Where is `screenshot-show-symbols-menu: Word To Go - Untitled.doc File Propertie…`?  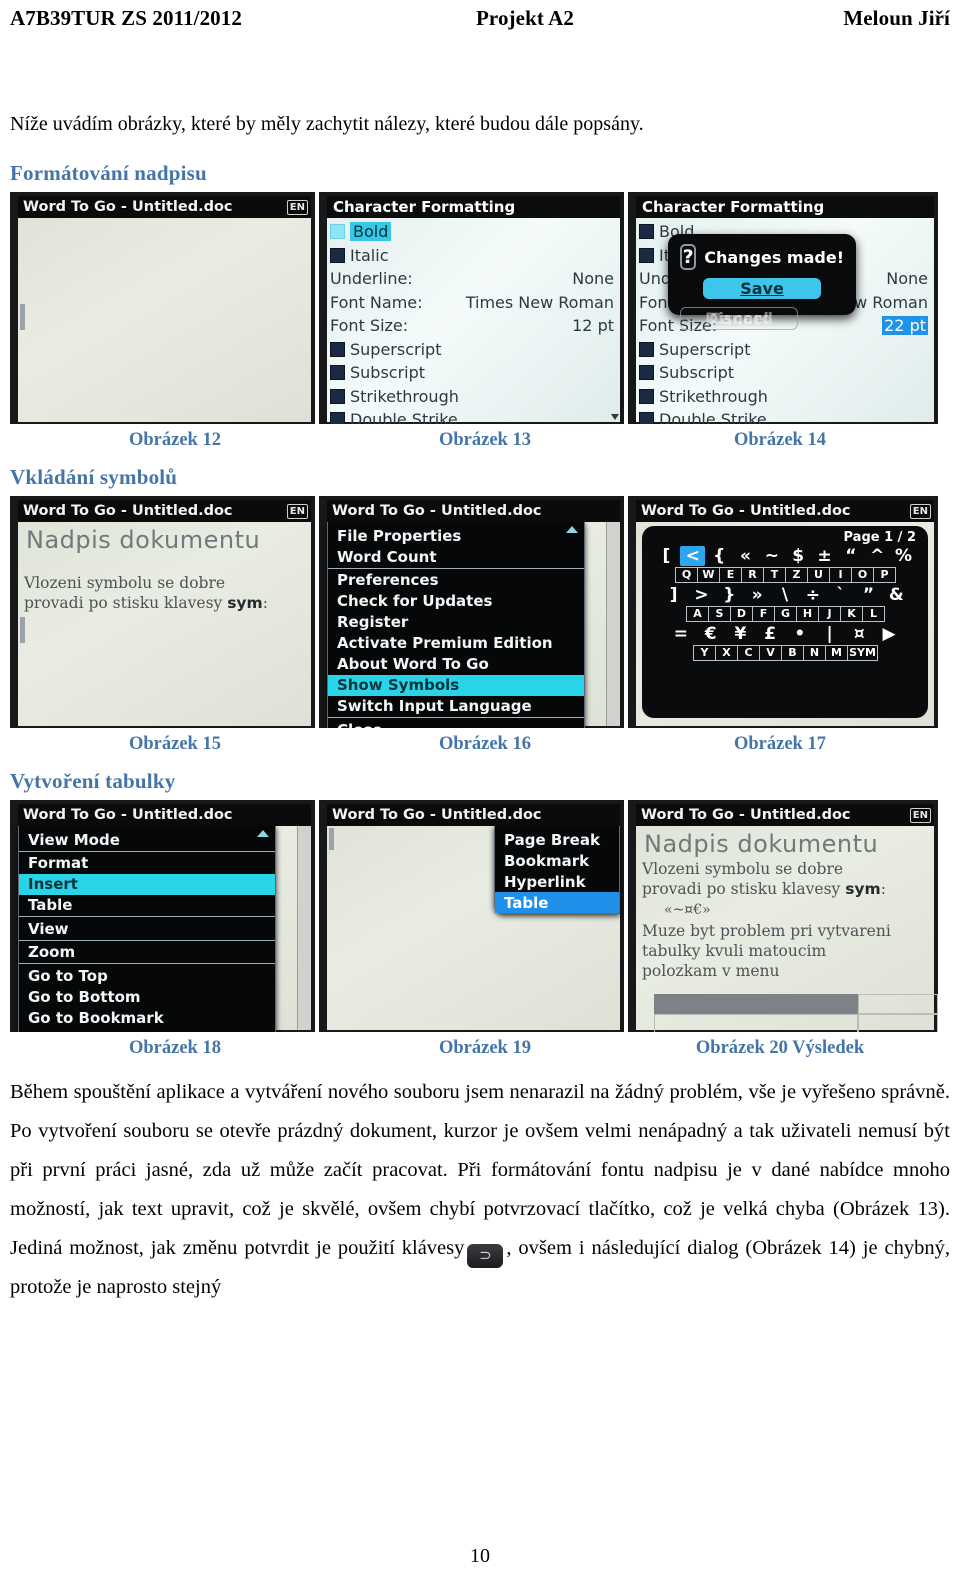
screenshot-show-symbols-menu: Word To Go - Untitled.doc File Propertie… is located at coordinates (471, 612).